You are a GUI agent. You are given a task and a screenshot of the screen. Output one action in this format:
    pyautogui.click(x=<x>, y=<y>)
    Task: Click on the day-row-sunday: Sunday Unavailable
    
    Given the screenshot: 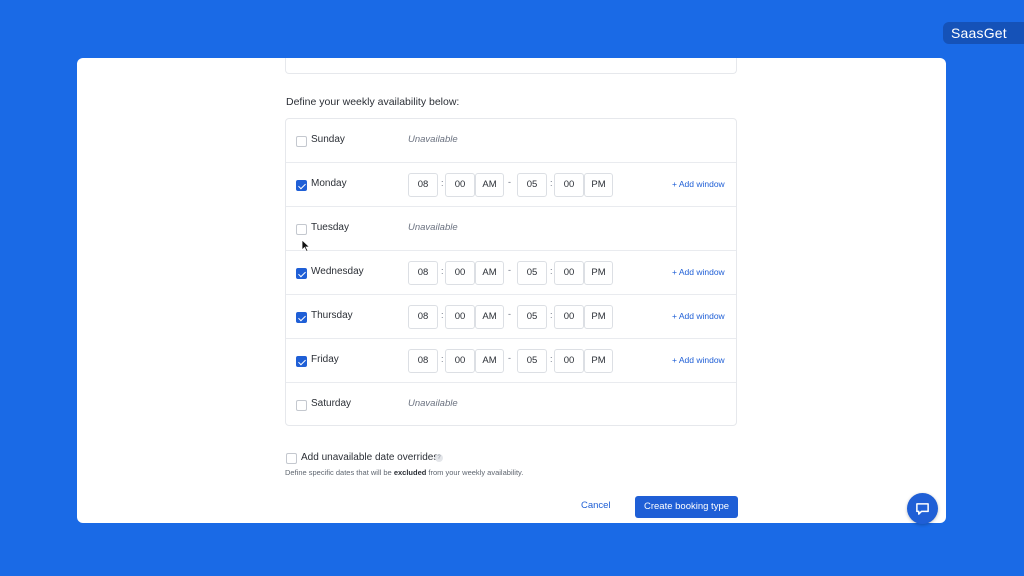 What is the action you would take?
    pyautogui.click(x=511, y=141)
    